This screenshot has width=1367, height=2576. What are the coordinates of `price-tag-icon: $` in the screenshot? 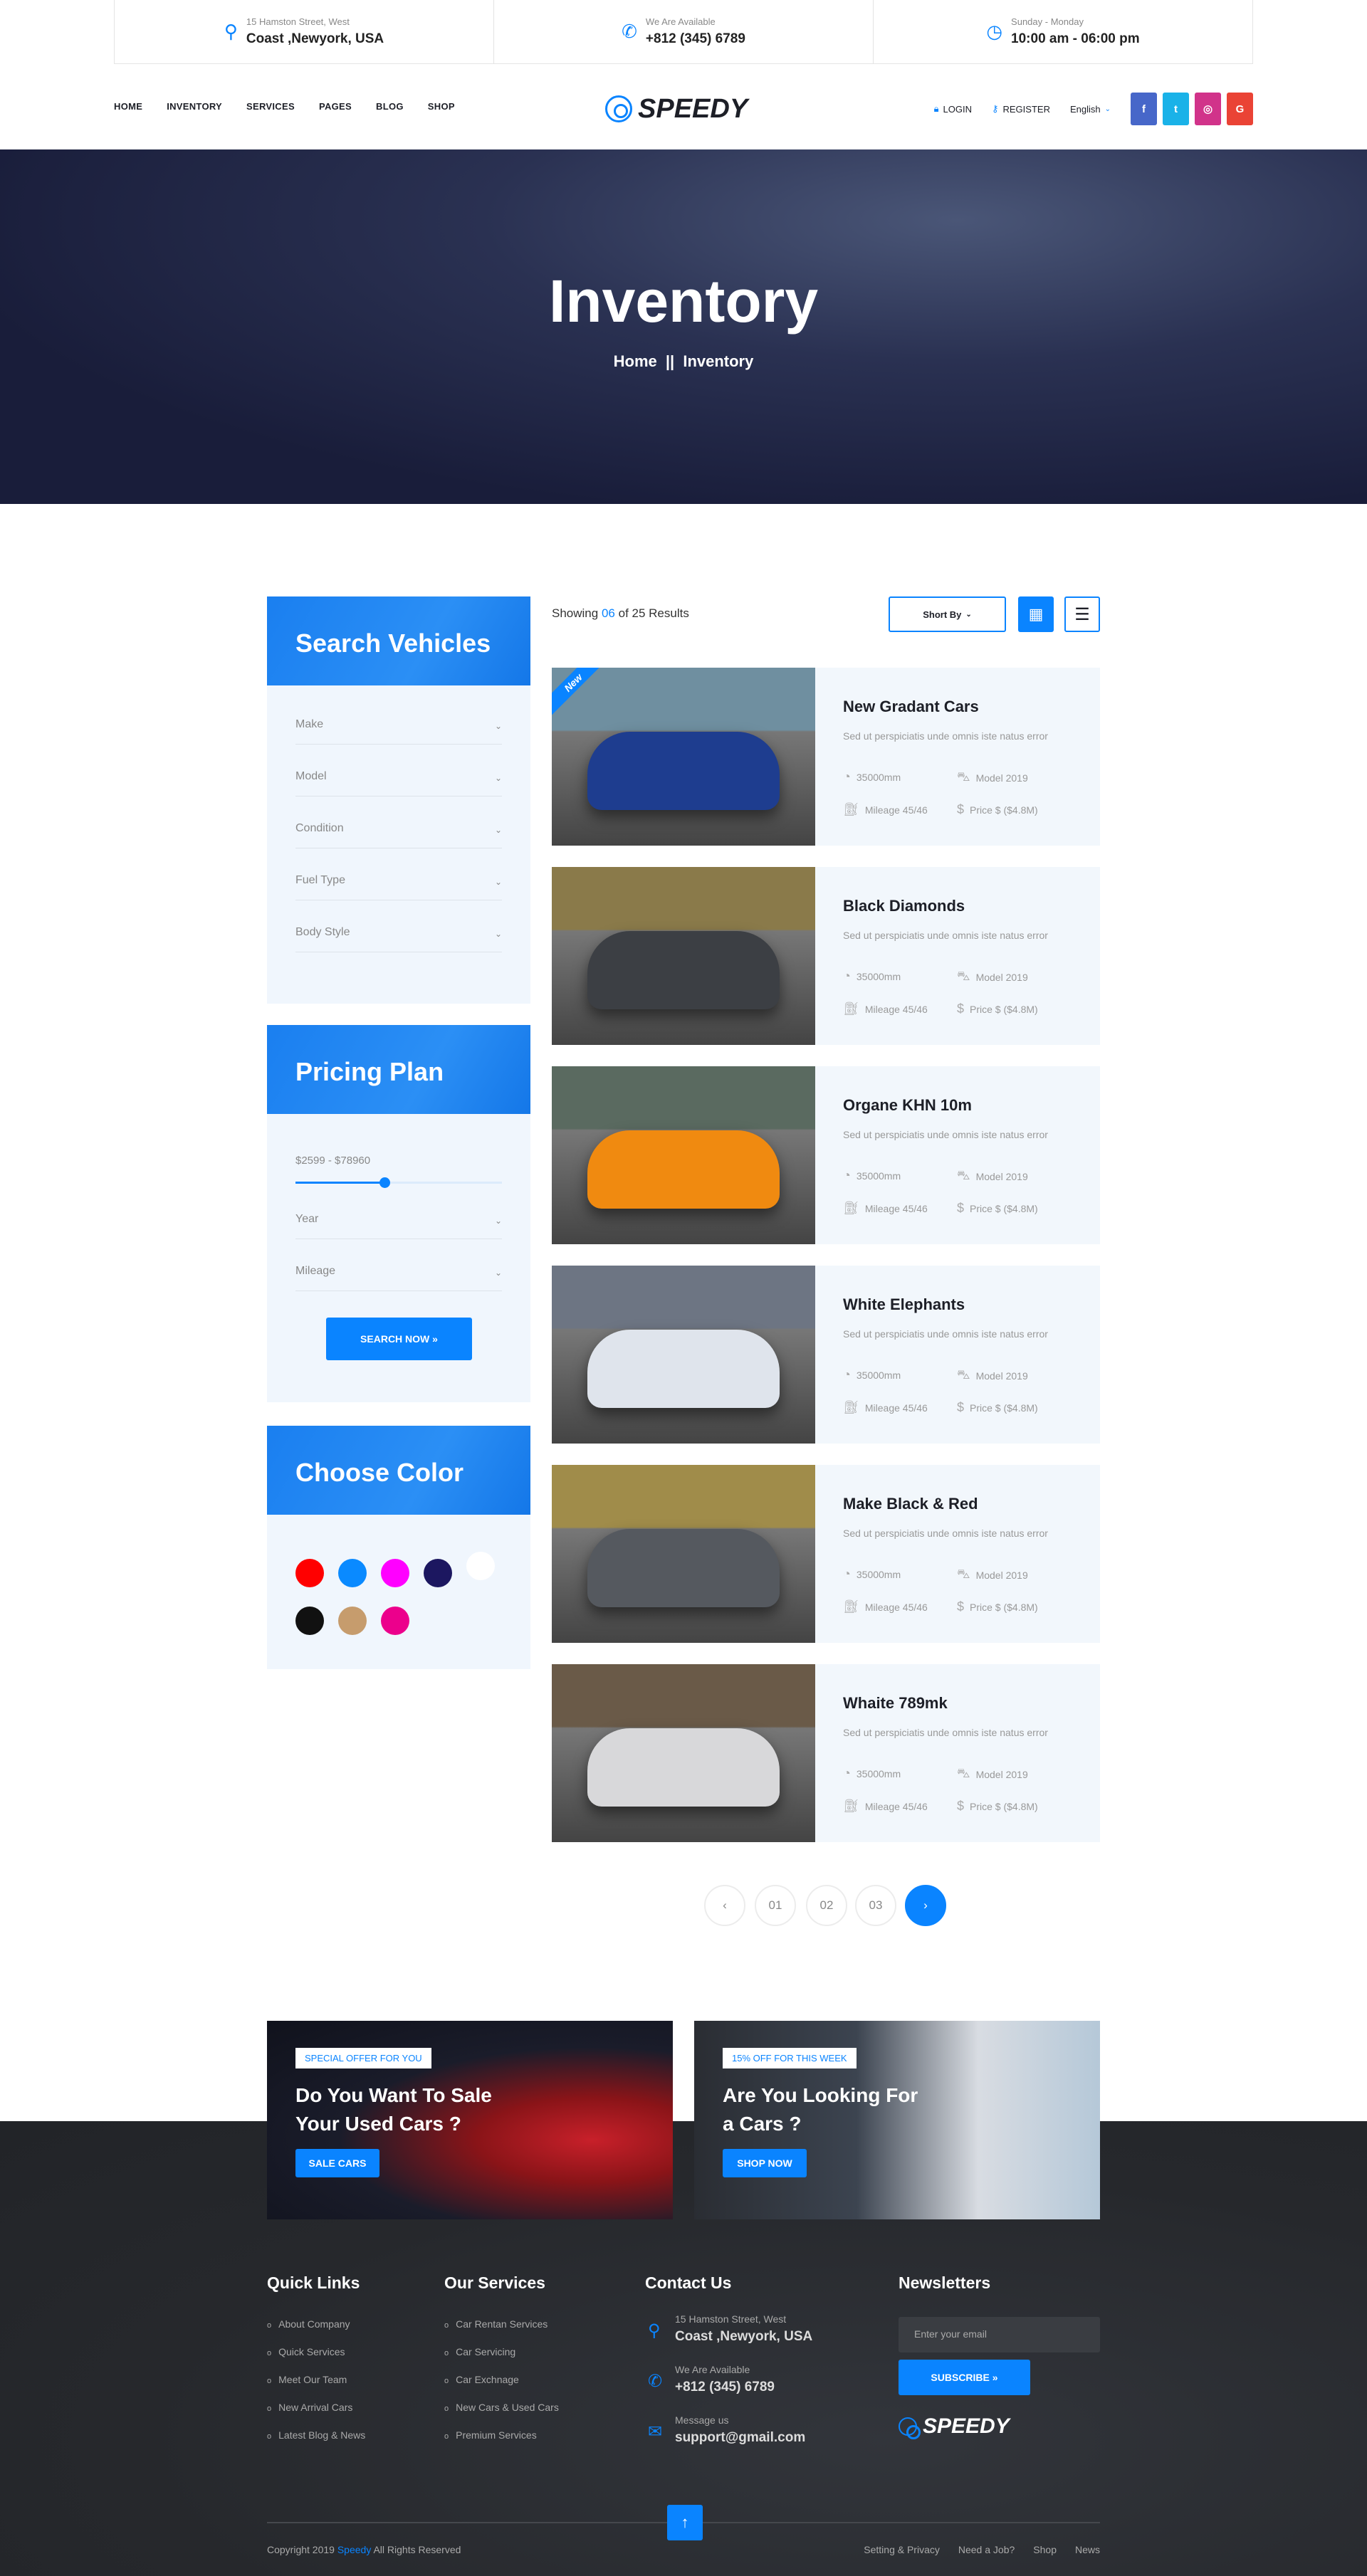 It's located at (961, 1407).